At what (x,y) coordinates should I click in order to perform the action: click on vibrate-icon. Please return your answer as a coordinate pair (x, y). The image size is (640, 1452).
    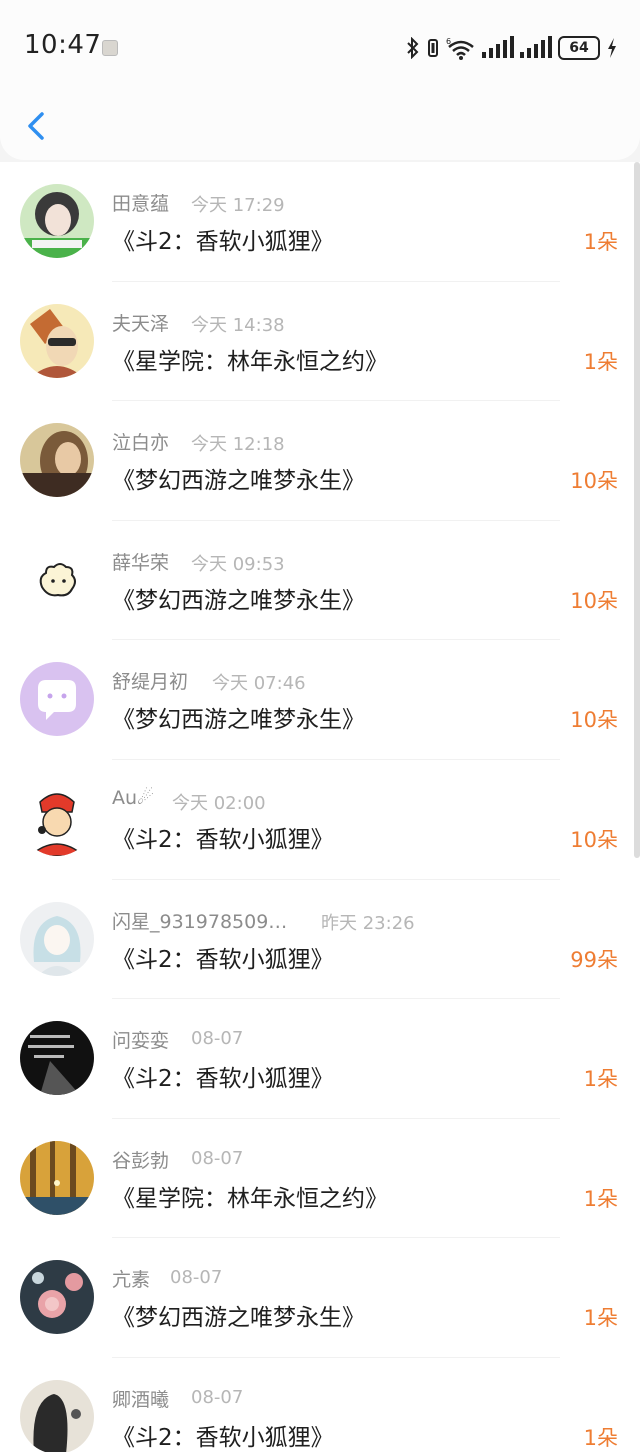
    Looking at the image, I should click on (433, 48).